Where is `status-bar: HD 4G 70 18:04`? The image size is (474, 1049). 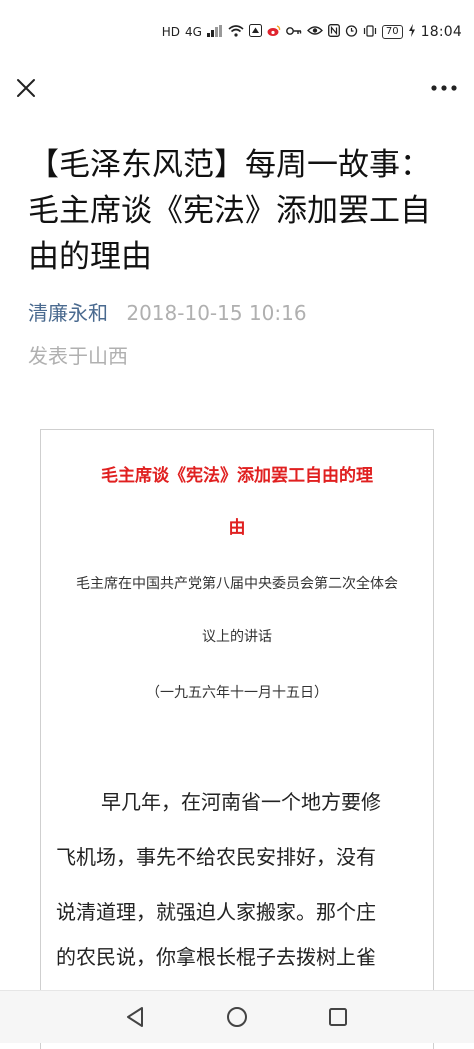 status-bar: HD 4G 70 18:04 is located at coordinates (237, 30).